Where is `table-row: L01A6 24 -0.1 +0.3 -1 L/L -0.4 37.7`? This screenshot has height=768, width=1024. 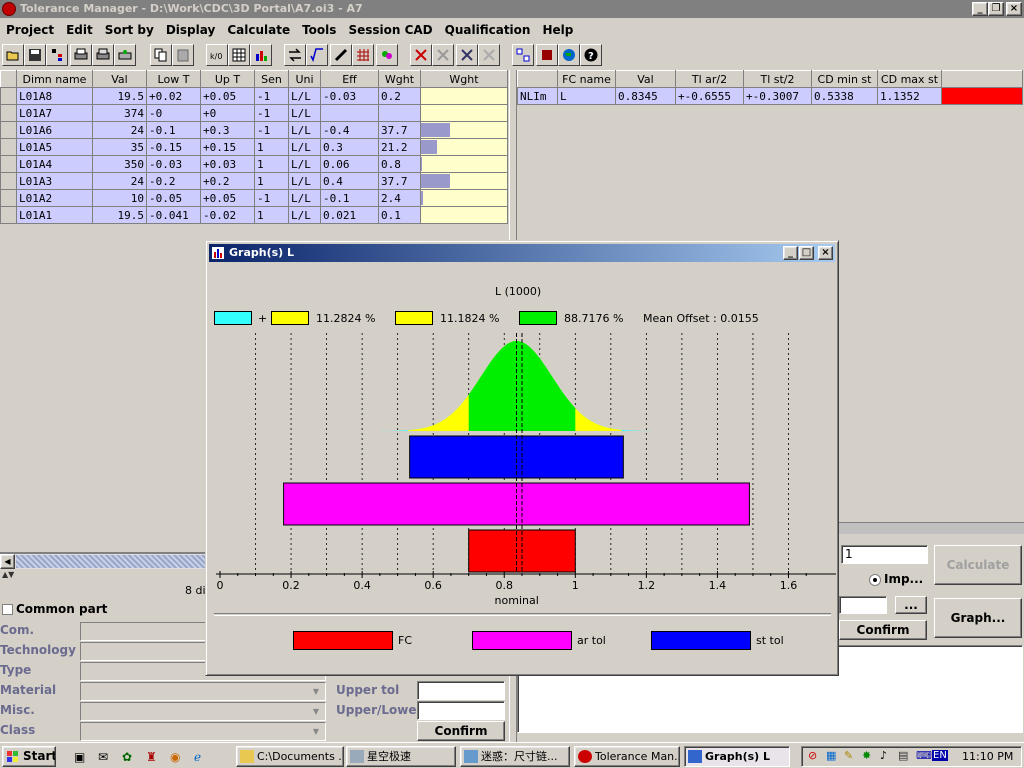 table-row: L01A6 24 -0.1 +0.3 -1 L/L -0.4 37.7 is located at coordinates (254, 130).